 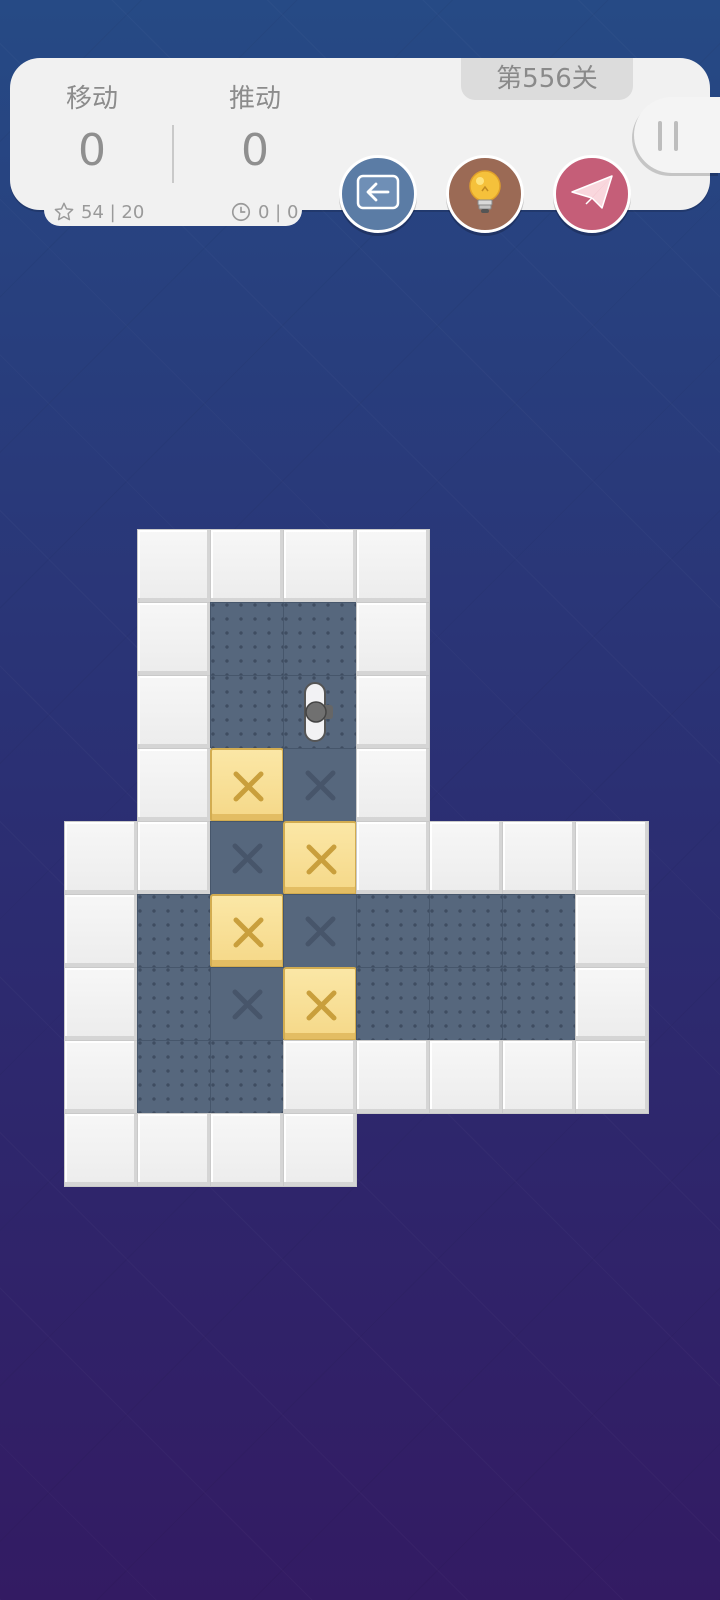 What do you see at coordinates (320, 712) in the screenshot?
I see `player-character` at bounding box center [320, 712].